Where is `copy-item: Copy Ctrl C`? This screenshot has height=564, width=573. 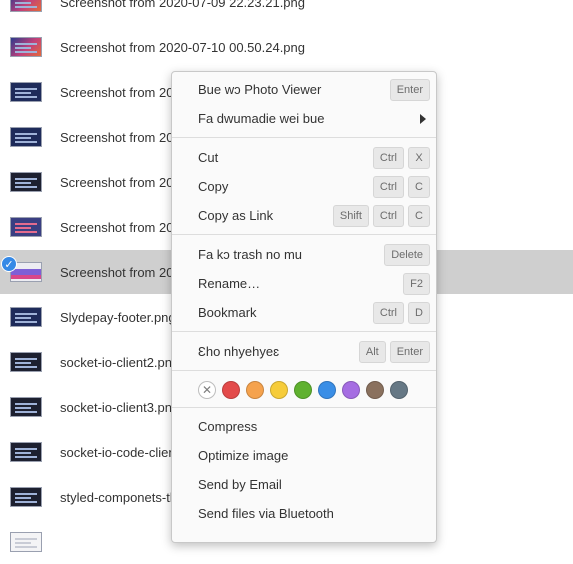
copy-item: Copy Ctrl C is located at coordinates (304, 187).